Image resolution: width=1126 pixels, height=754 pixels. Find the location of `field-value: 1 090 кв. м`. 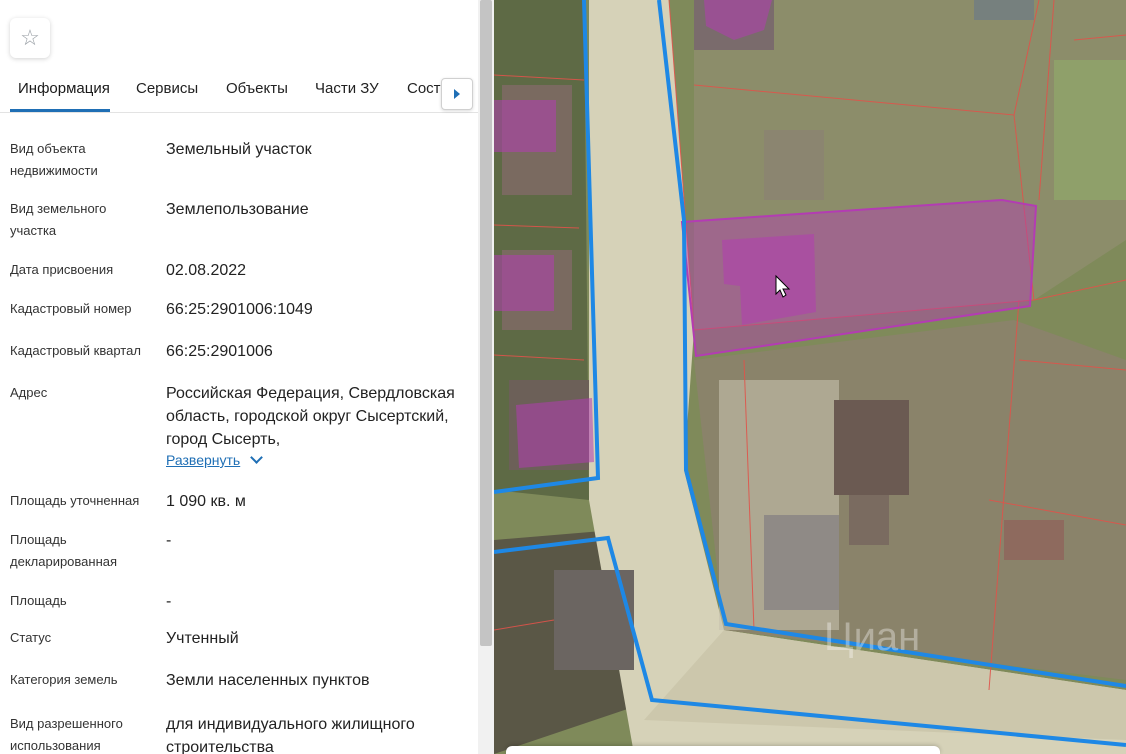

field-value: 1 090 кв. м is located at coordinates (206, 501).